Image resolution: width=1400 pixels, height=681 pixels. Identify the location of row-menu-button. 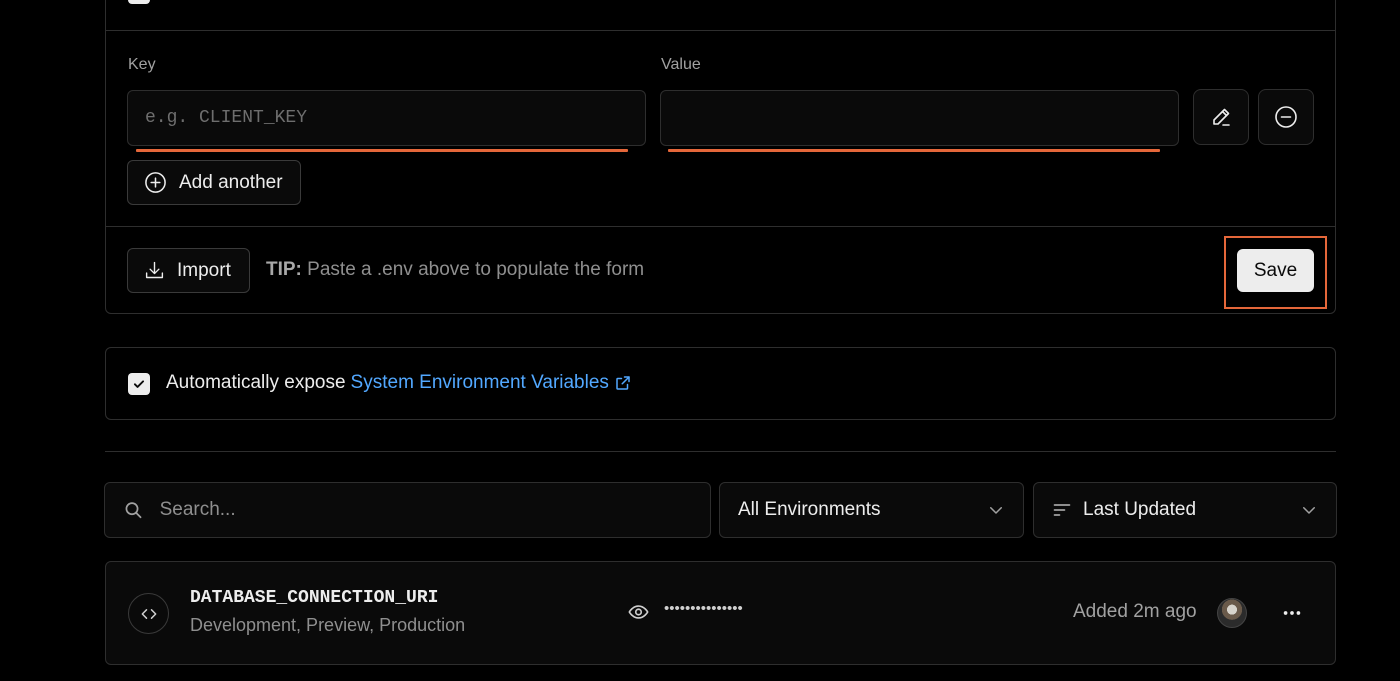
(1292, 613).